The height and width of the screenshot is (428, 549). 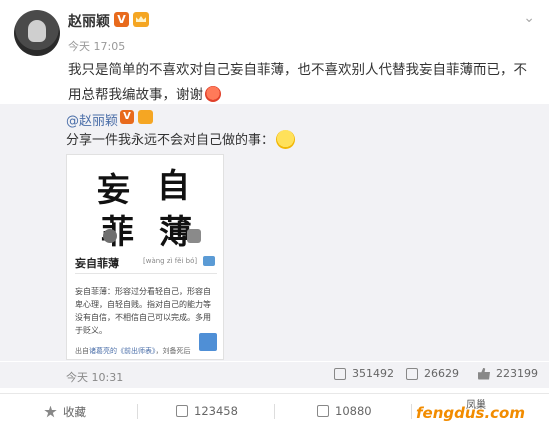 What do you see at coordinates (213, 94) in the screenshot?
I see `thanks-emoji-icon` at bounding box center [213, 94].